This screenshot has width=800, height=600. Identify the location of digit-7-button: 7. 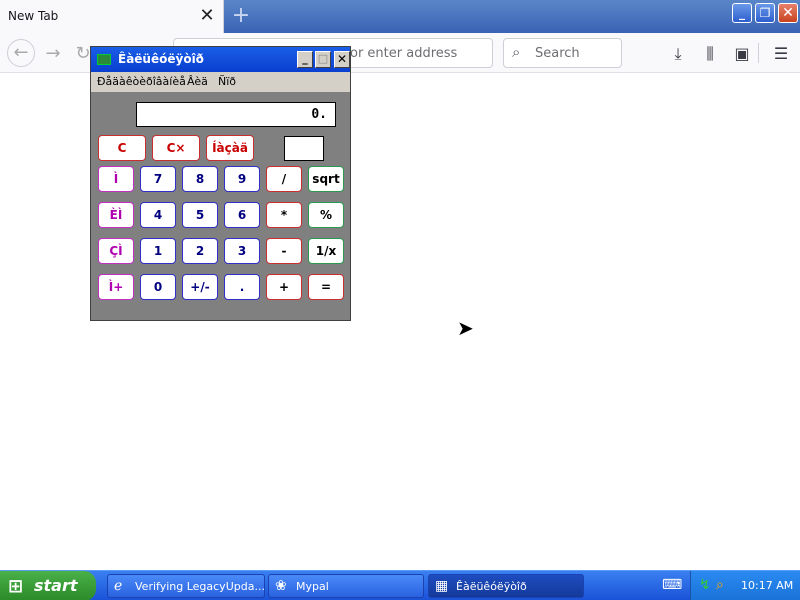
(158, 179).